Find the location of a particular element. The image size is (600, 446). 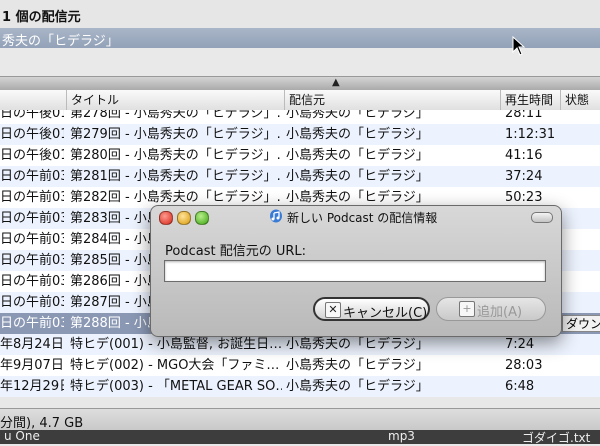

episode-duration: 28:11 is located at coordinates (524, 115).